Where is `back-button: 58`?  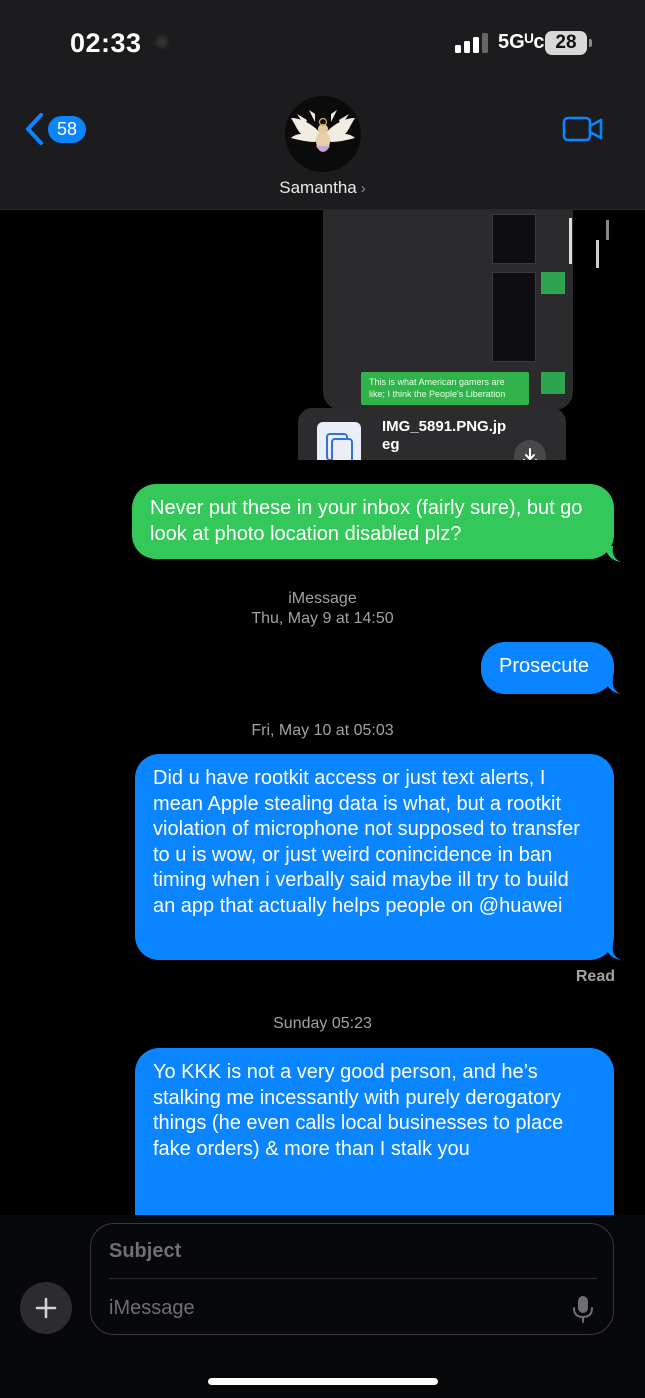
back-button: 58 is located at coordinates (54, 129).